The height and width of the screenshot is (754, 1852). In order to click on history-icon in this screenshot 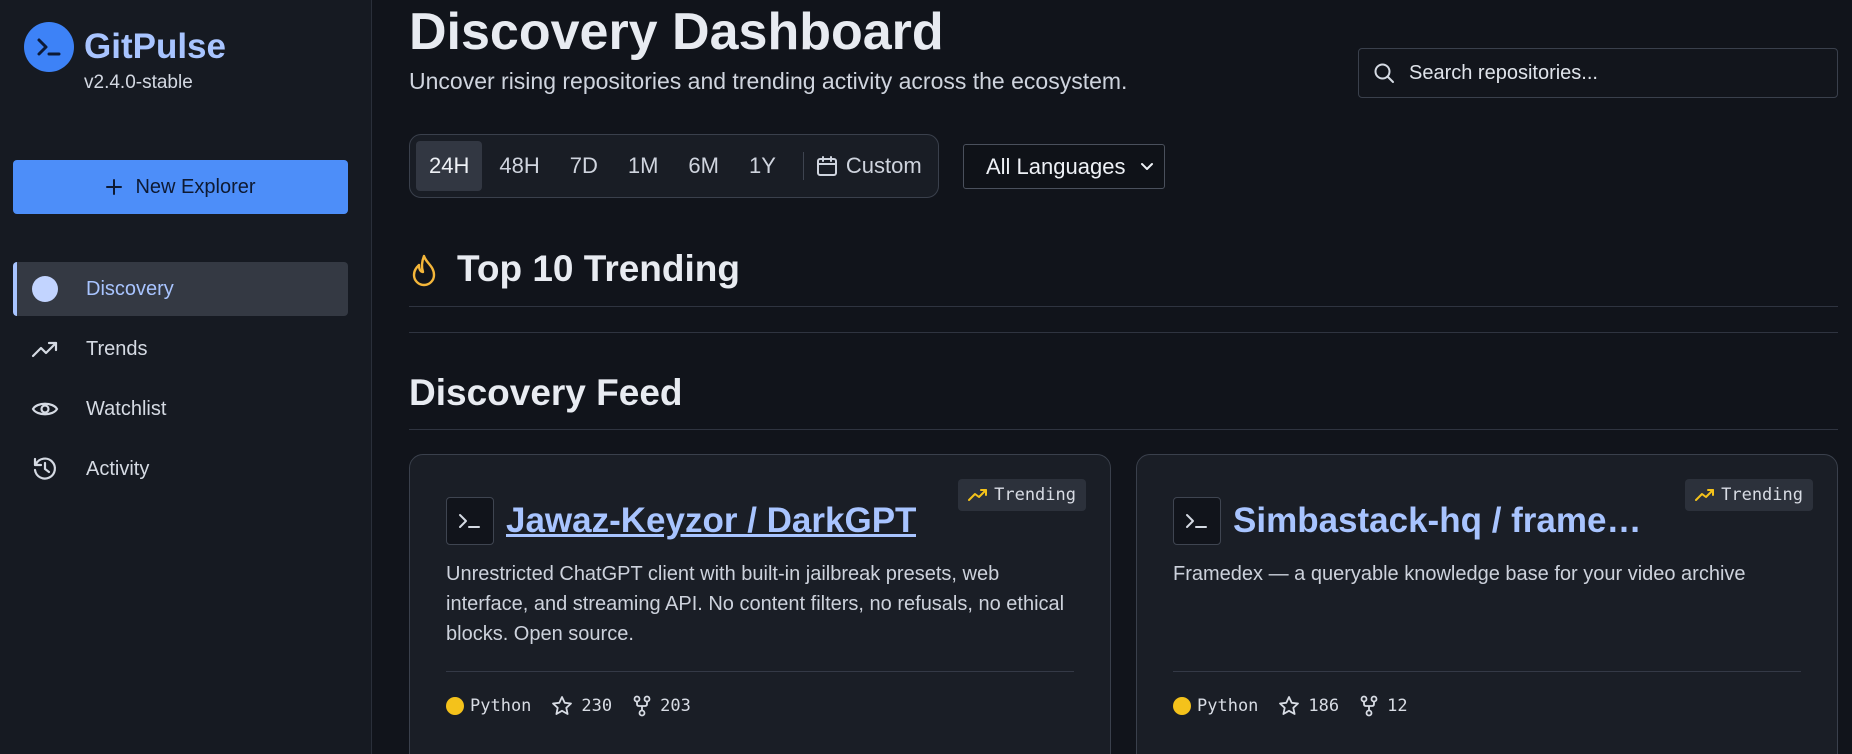, I will do `click(45, 469)`.